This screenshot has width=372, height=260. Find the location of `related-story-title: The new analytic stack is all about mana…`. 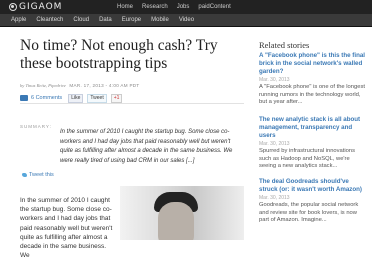

related-story-title: The new analytic stack is all about mana… is located at coordinates (313, 128).